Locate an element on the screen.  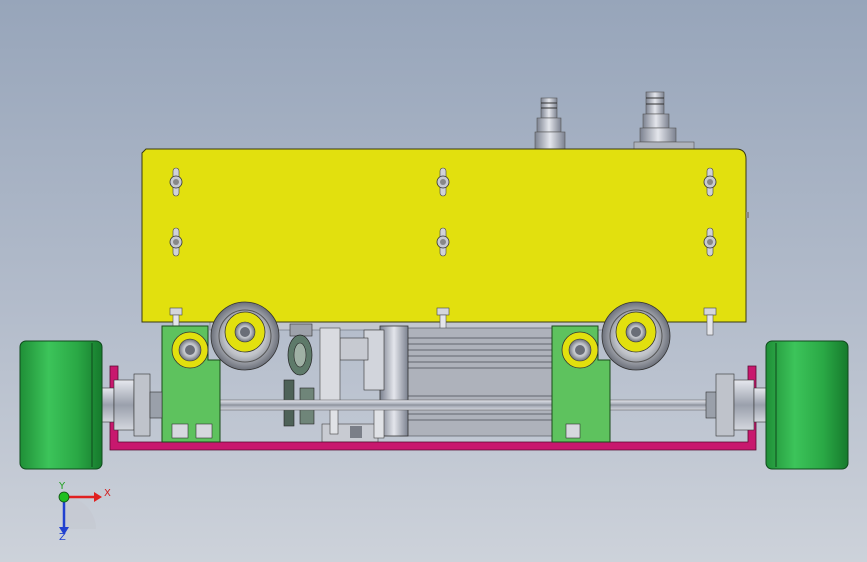
guide-roller-right is located at coordinates (636, 336).